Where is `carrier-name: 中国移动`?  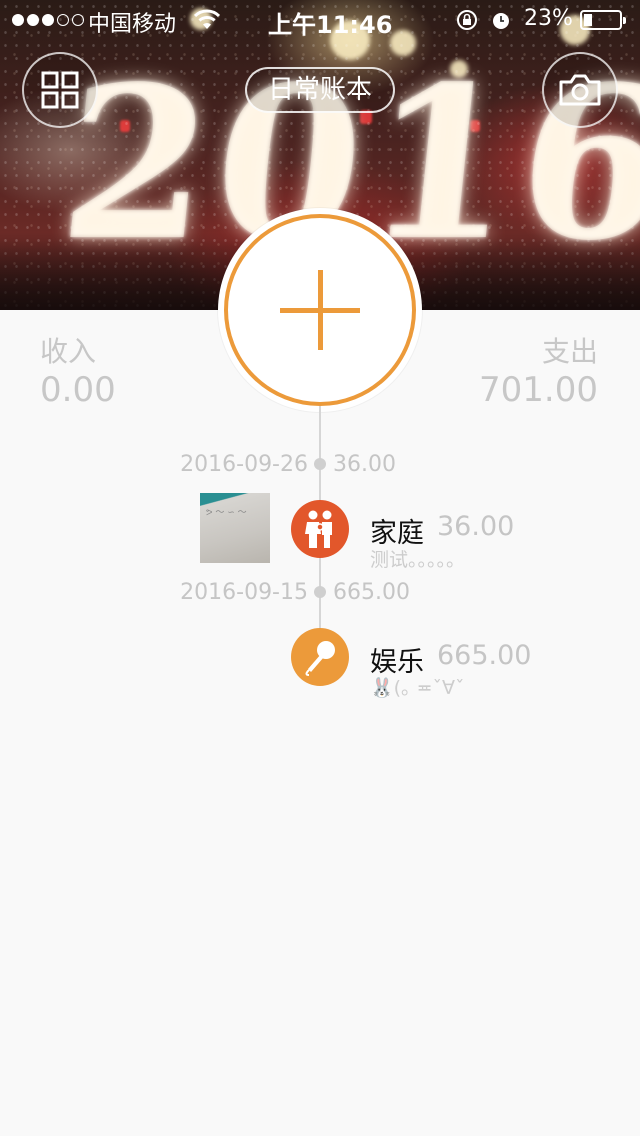 carrier-name: 中国移动 is located at coordinates (132, 24).